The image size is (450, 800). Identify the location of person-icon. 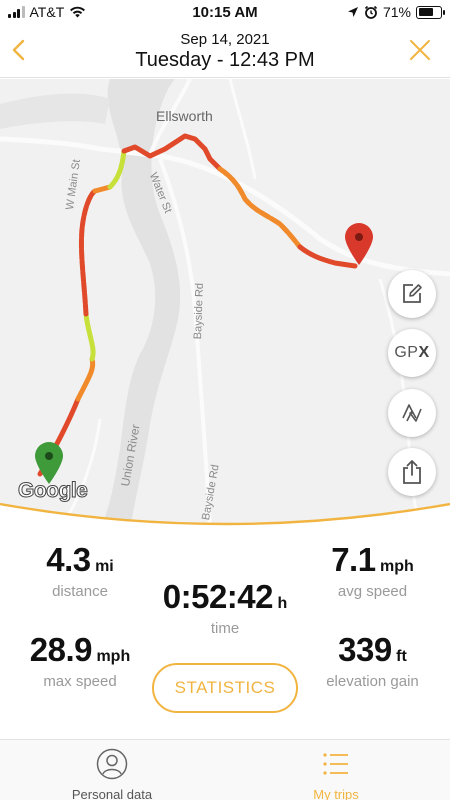
(112, 764).